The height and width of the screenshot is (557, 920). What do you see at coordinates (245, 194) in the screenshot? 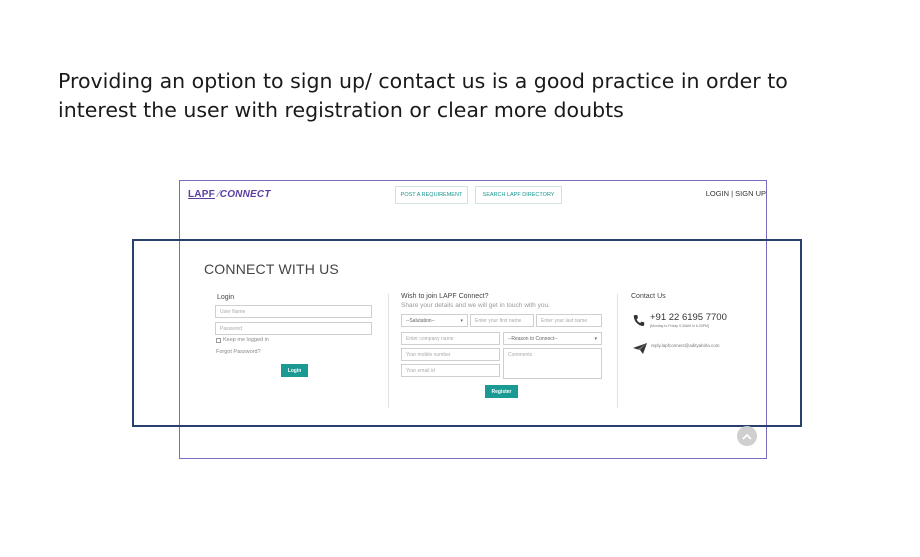
I see `logo-connect-text: CONNECT` at bounding box center [245, 194].